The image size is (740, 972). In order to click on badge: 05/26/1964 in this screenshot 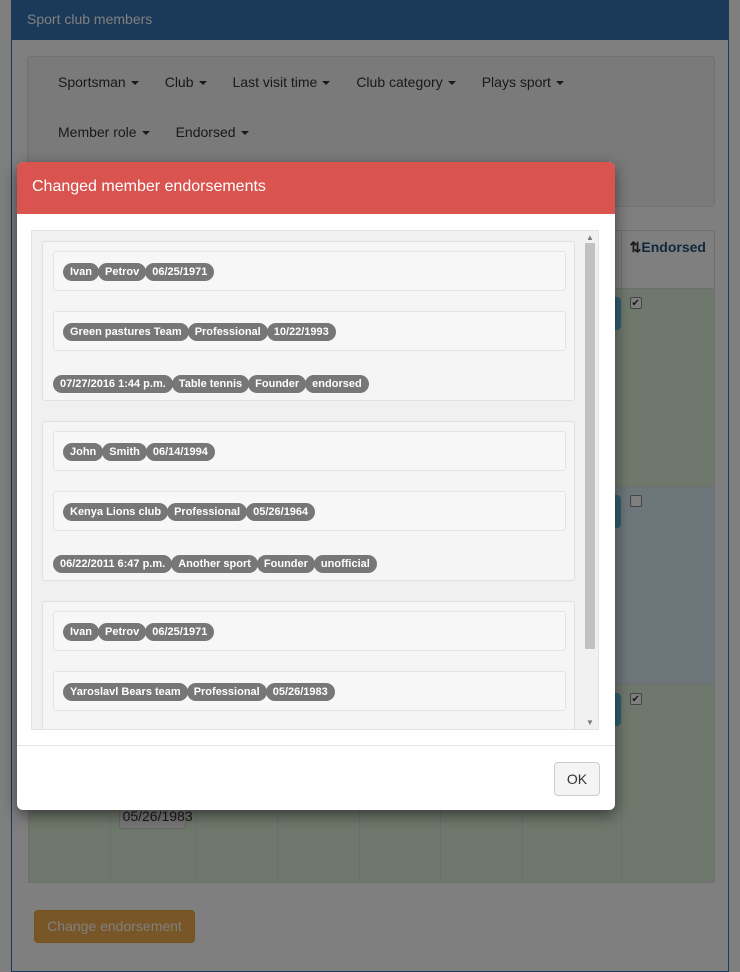, I will do `click(281, 512)`.